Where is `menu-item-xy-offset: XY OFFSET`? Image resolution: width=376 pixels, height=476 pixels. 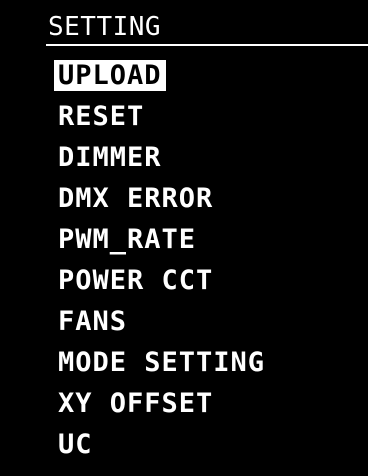 menu-item-xy-offset: XY OFFSET is located at coordinates (161, 403).